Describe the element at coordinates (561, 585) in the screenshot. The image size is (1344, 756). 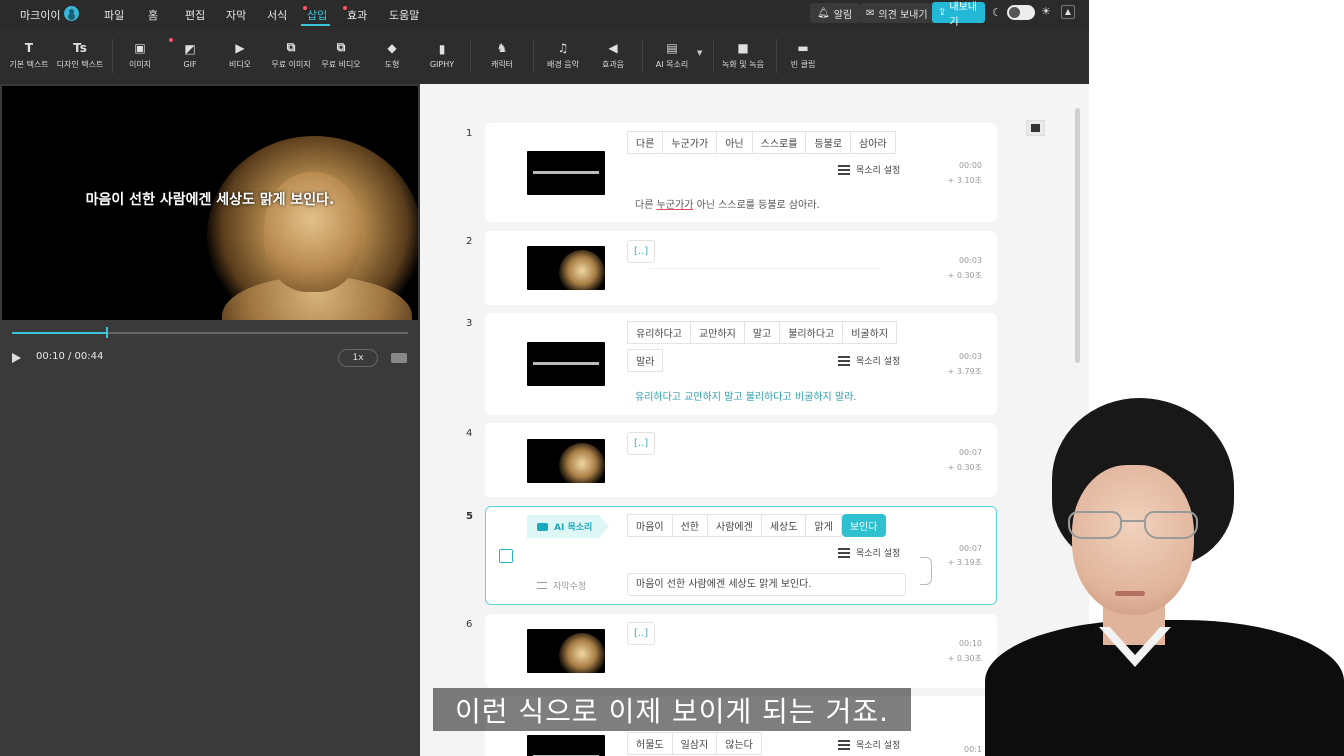
I see `caption-edit-label: 자막수정` at that location.